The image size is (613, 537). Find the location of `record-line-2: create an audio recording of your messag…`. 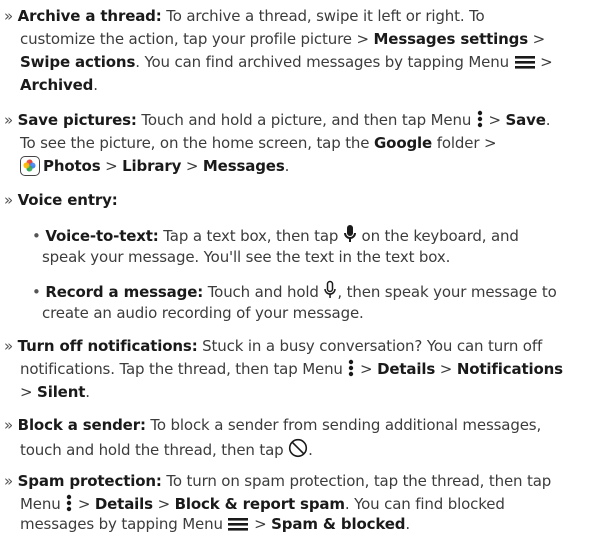

record-line-2: create an audio recording of your messag… is located at coordinates (203, 313).